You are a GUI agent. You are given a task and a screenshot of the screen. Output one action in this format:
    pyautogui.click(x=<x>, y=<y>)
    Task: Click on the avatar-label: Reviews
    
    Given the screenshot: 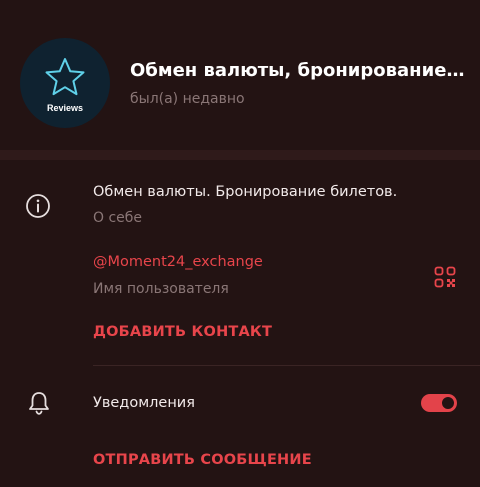 What is the action you would take?
    pyautogui.click(x=65, y=108)
    